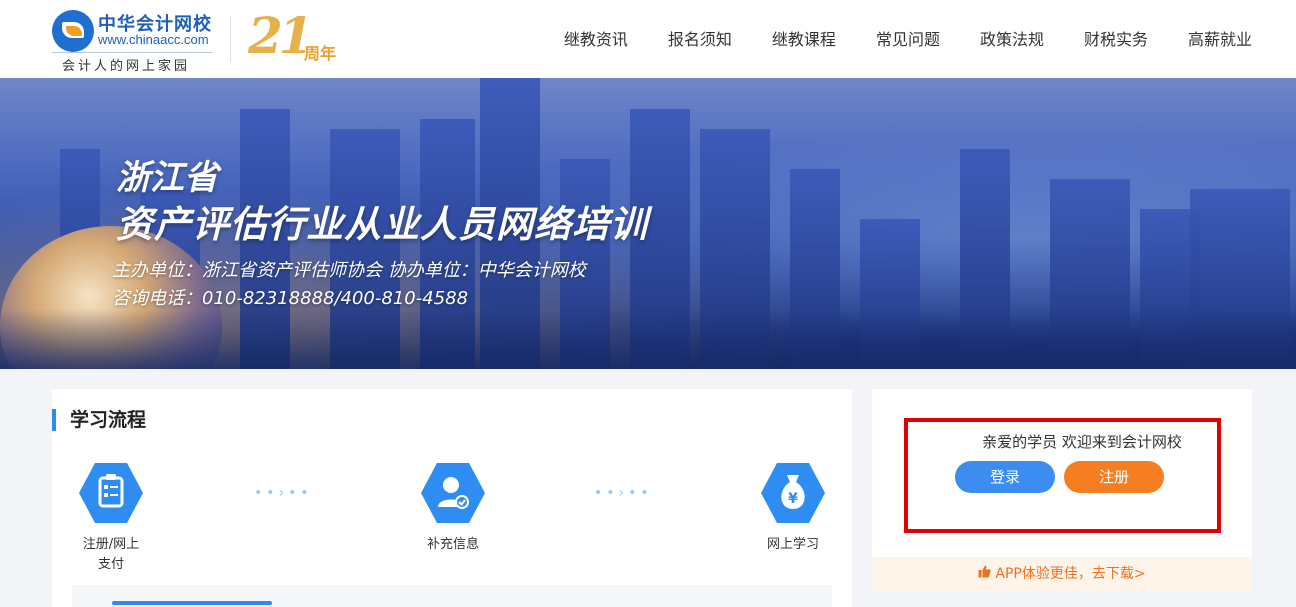 Image resolution: width=1296 pixels, height=607 pixels. What do you see at coordinates (382, 224) in the screenshot?
I see `banner-title-main: 资产评估行业从业人员网络培训` at bounding box center [382, 224].